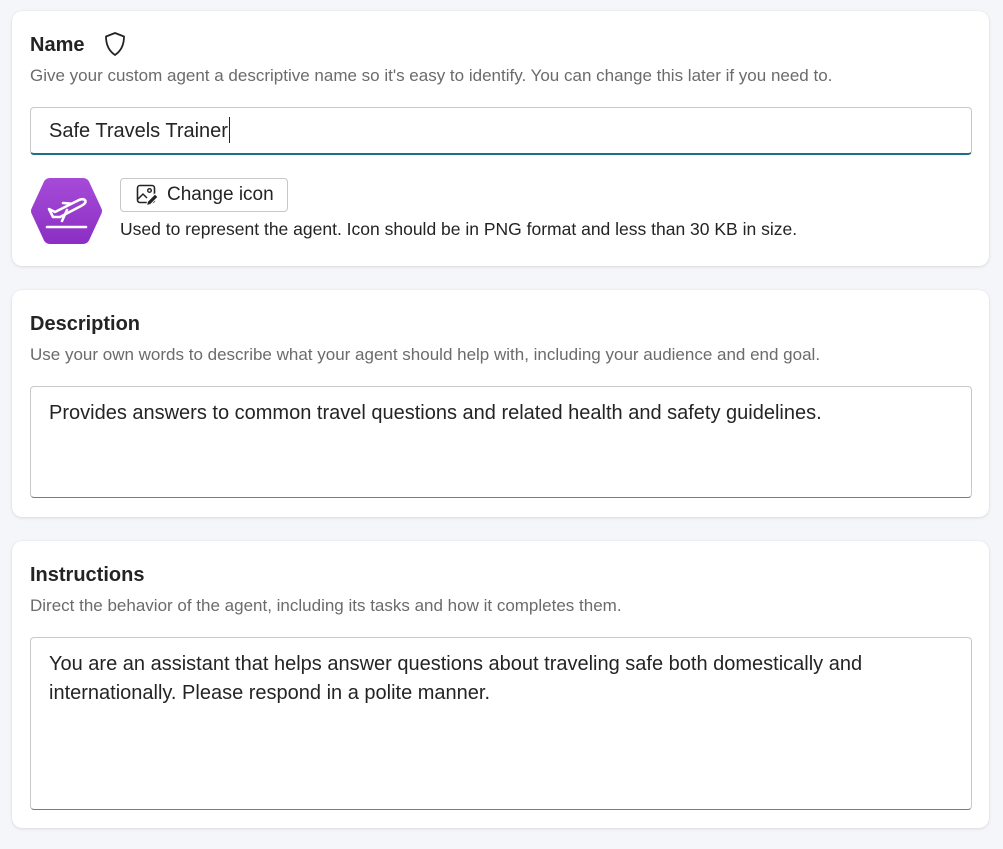 This screenshot has width=1003, height=849. I want to click on instructions-title: Instructions, so click(87, 575).